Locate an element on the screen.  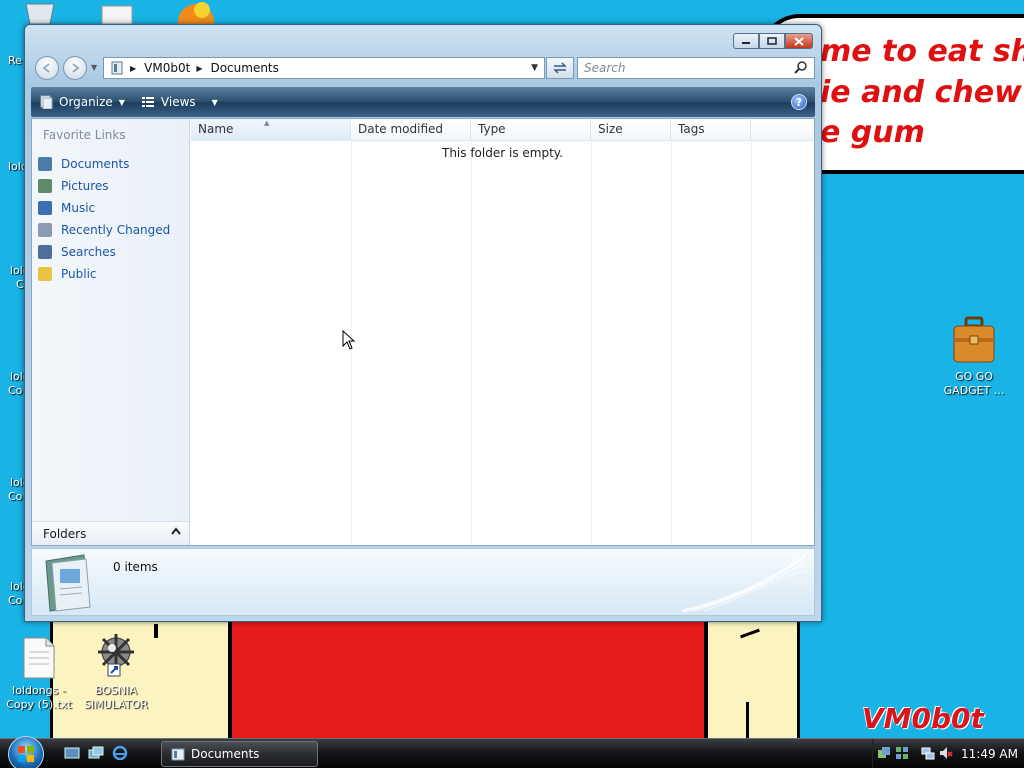
recent-pages-dropdown-icon: ▼ is located at coordinates (94, 67).